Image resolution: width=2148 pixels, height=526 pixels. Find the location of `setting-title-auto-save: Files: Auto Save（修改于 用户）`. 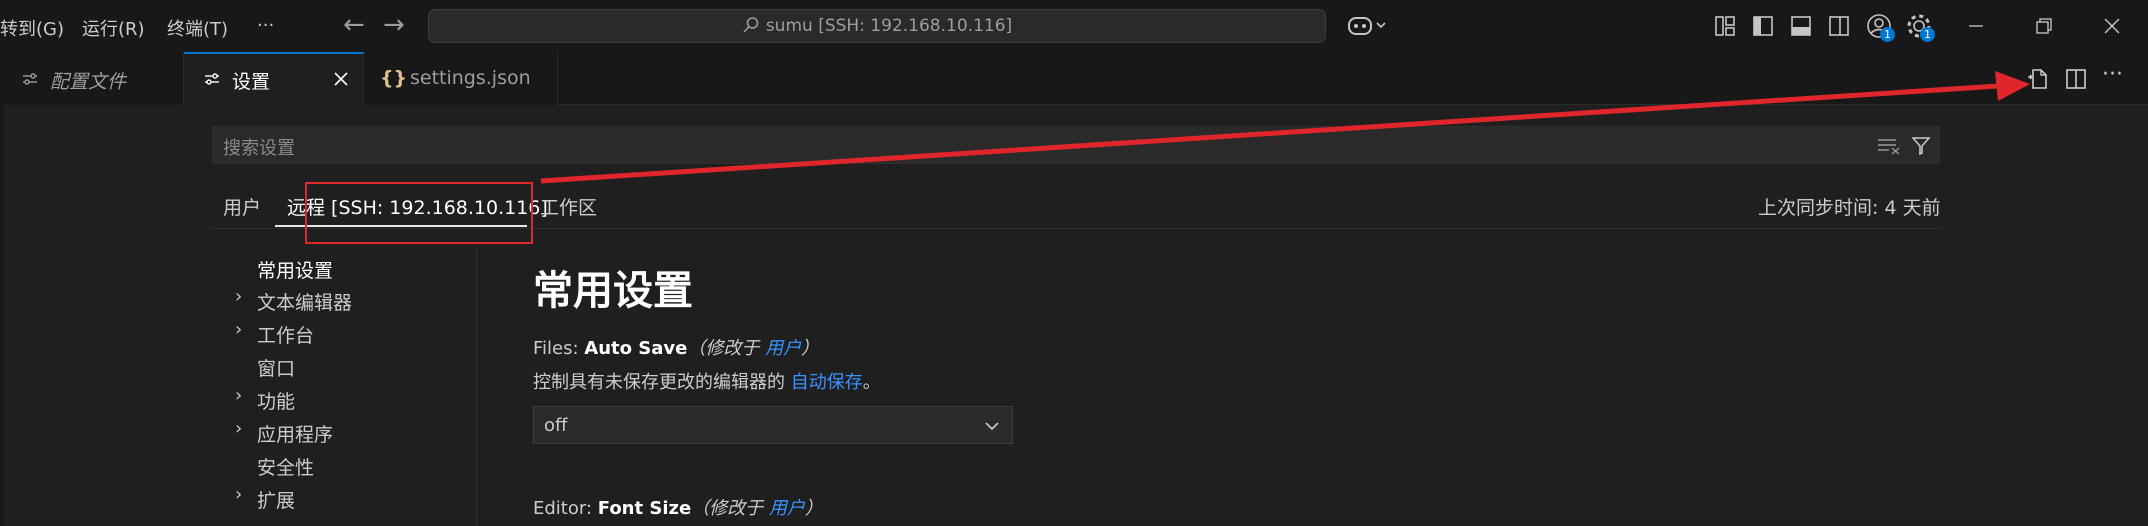

setting-title-auto-save: Files: Auto Save（修改于 用户） is located at coordinates (676, 347).